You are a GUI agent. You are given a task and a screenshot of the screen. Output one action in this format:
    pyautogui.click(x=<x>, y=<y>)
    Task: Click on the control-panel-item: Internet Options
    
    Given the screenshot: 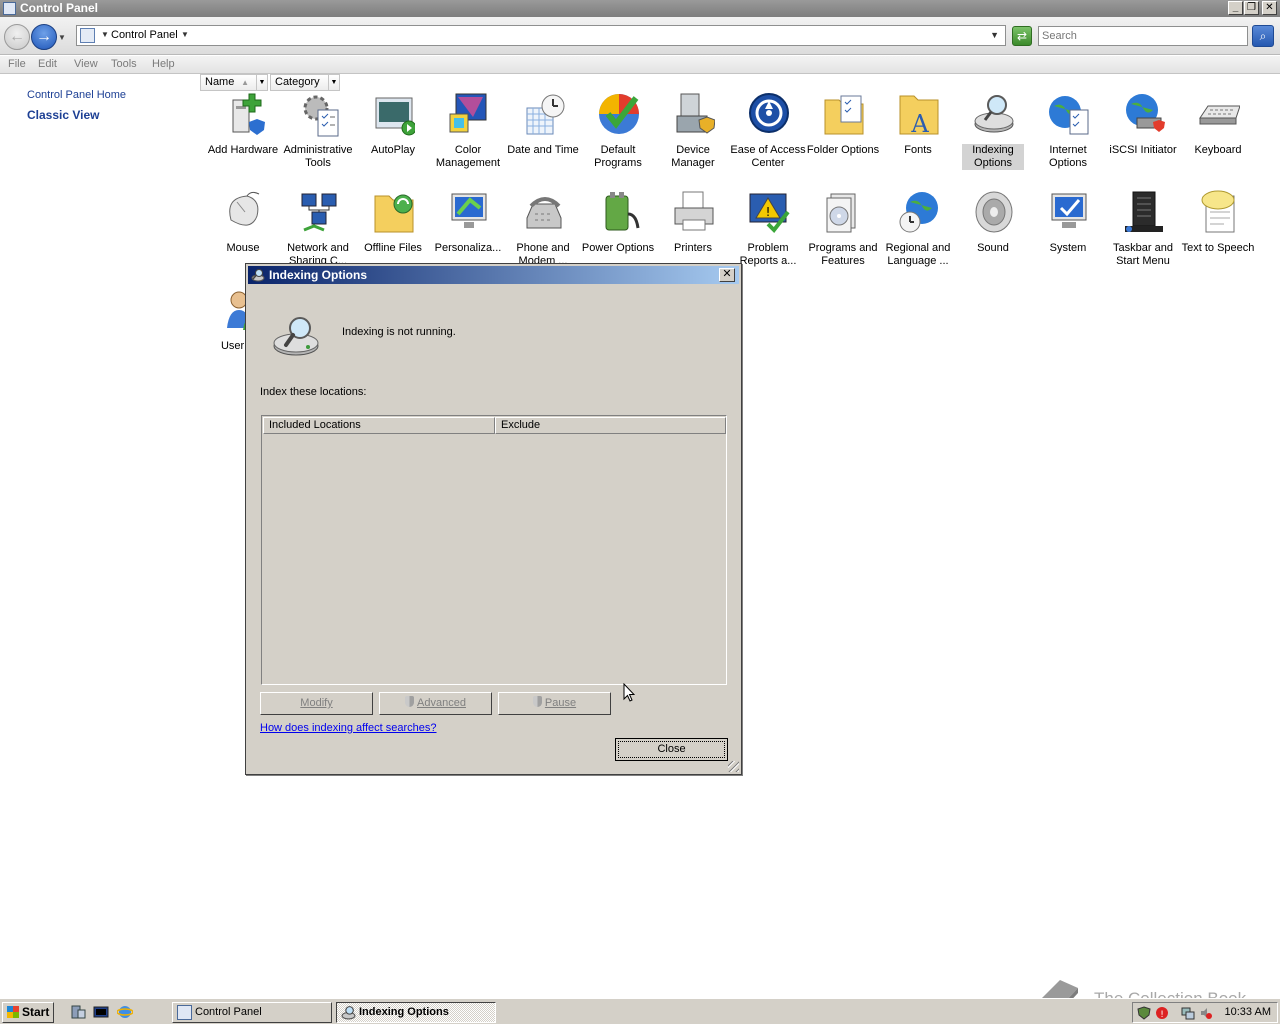 What is the action you would take?
    pyautogui.click(x=1068, y=140)
    